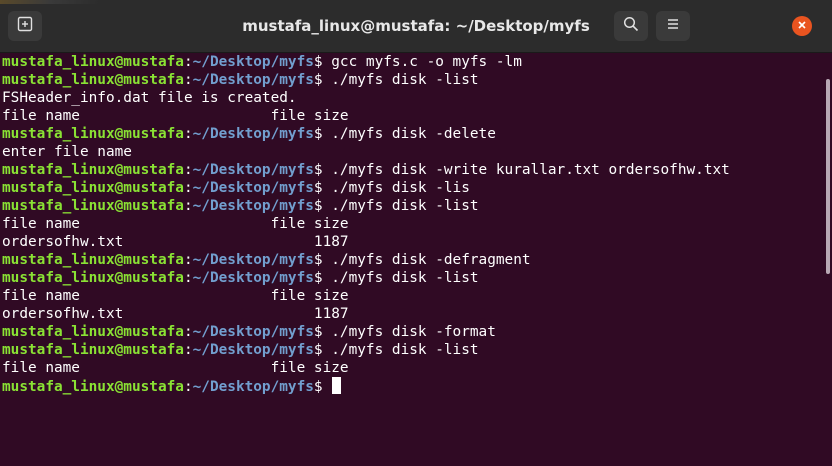 This screenshot has width=832, height=466. I want to click on prompt-line: mustafa_linux@mustafa:~/Desktop/myfs$, so click(412, 386).